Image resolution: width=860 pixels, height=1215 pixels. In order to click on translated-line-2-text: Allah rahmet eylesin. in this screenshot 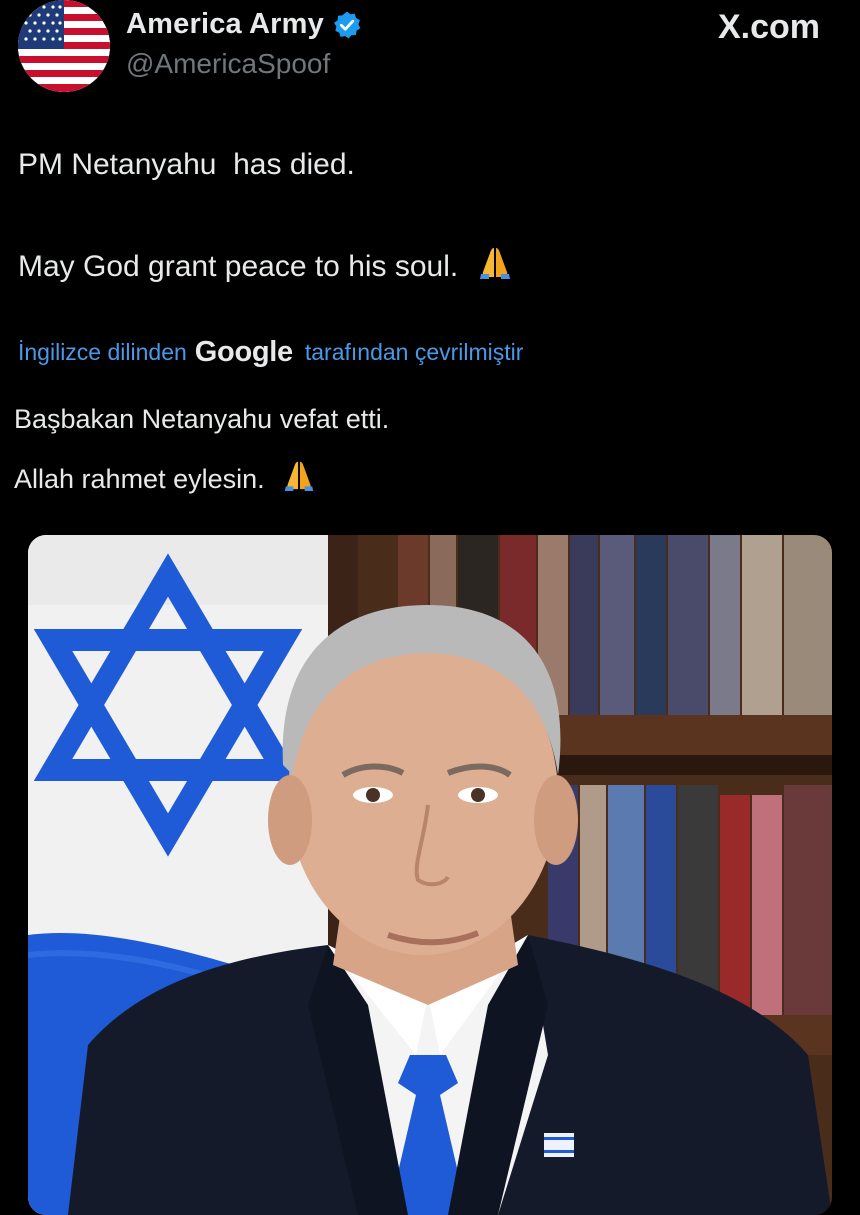, I will do `click(139, 479)`.